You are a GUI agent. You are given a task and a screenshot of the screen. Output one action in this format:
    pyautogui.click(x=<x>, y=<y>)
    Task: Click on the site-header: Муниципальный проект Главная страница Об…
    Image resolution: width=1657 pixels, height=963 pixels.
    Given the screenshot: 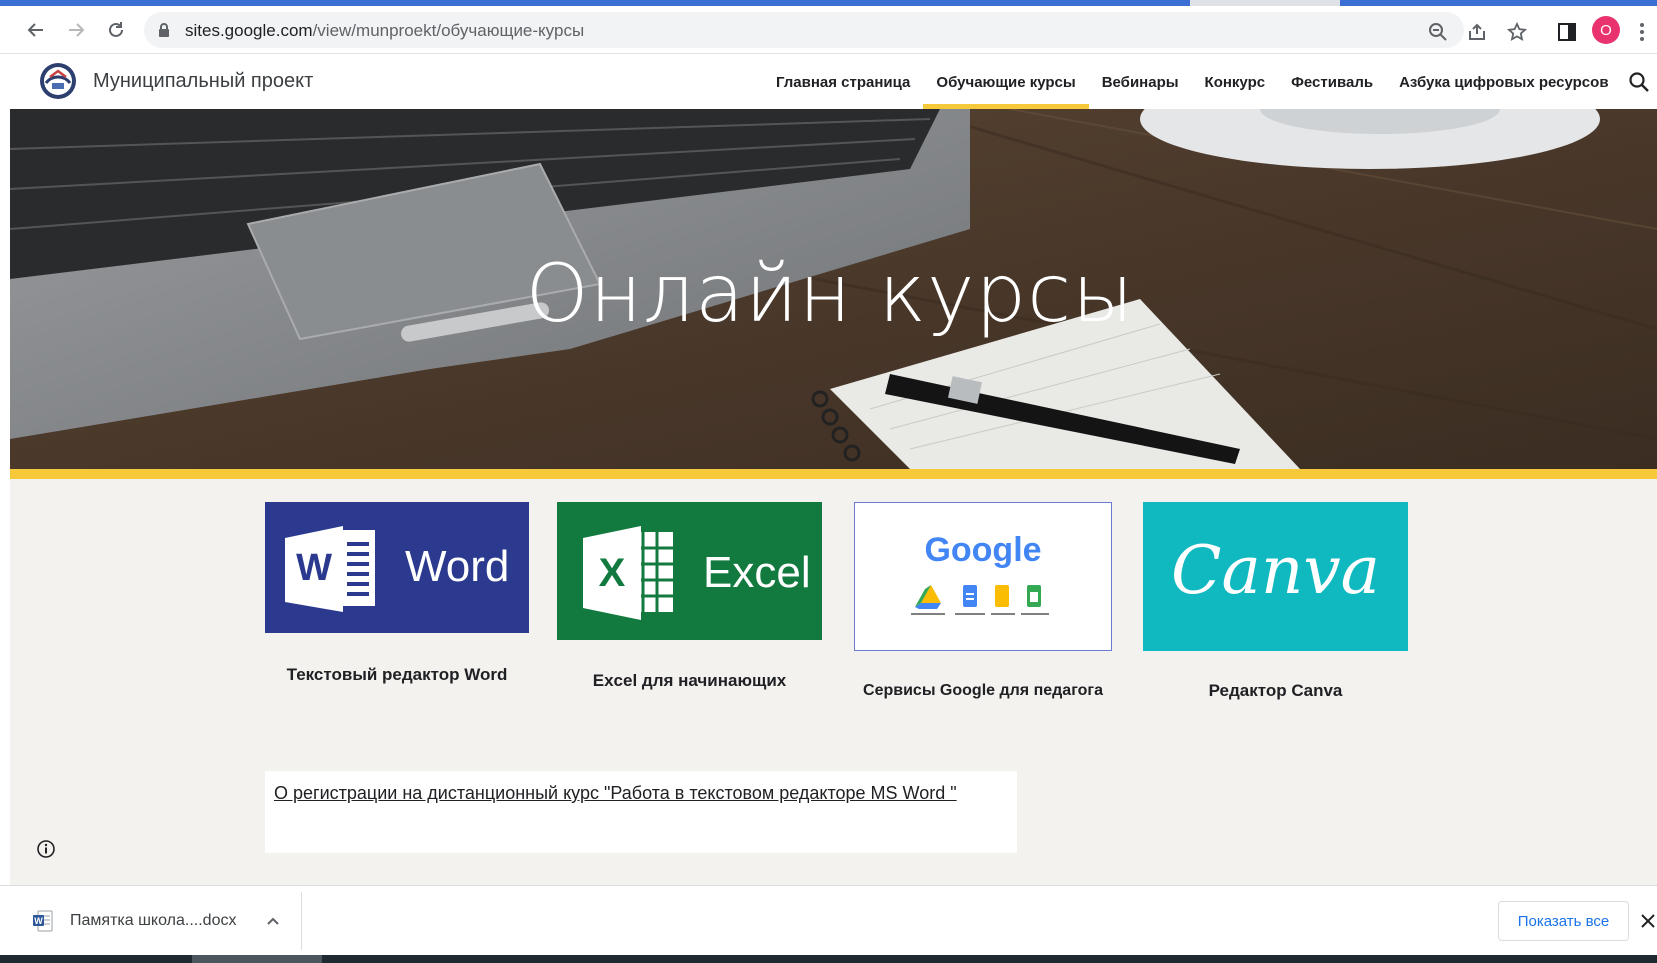 What is the action you would take?
    pyautogui.click(x=833, y=82)
    